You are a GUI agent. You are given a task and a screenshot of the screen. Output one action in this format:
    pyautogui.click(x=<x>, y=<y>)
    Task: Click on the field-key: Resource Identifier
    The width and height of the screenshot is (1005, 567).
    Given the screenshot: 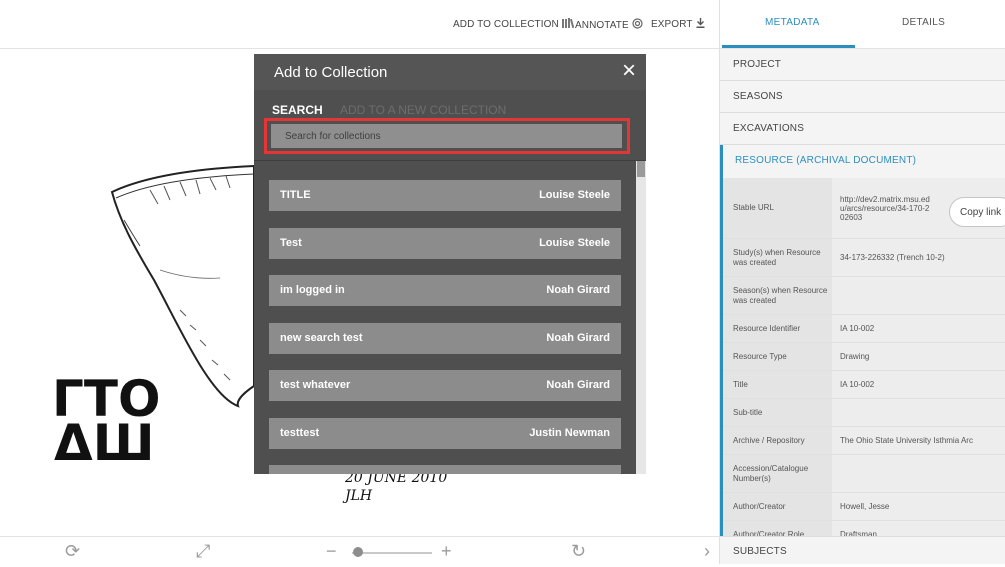 What is the action you would take?
    pyautogui.click(x=777, y=328)
    